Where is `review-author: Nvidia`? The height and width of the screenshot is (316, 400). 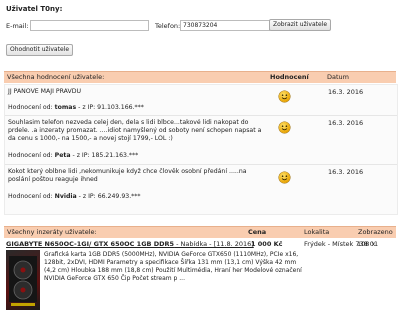 review-author: Nvidia is located at coordinates (65, 196).